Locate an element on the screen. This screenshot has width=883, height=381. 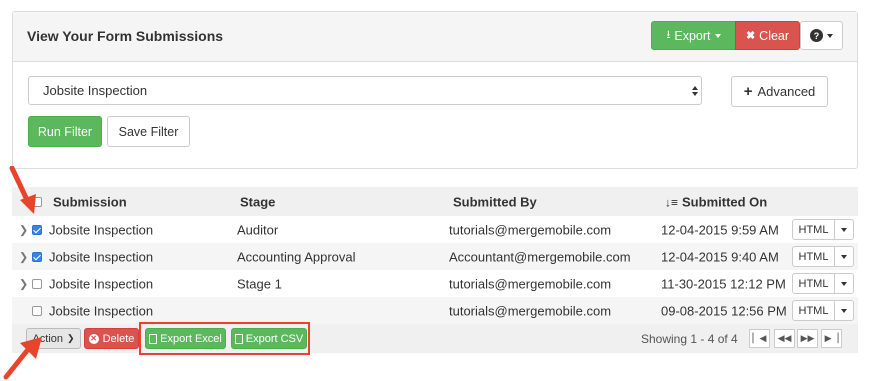
export-dropdown-button: ⭳ Export is located at coordinates (693, 35).